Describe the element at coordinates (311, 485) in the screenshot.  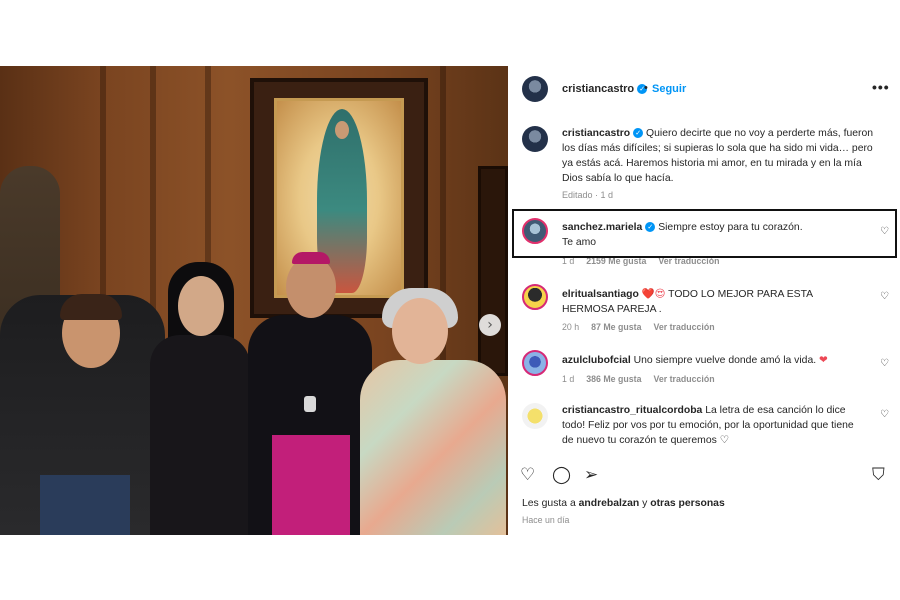
I see `person-3-sash` at that location.